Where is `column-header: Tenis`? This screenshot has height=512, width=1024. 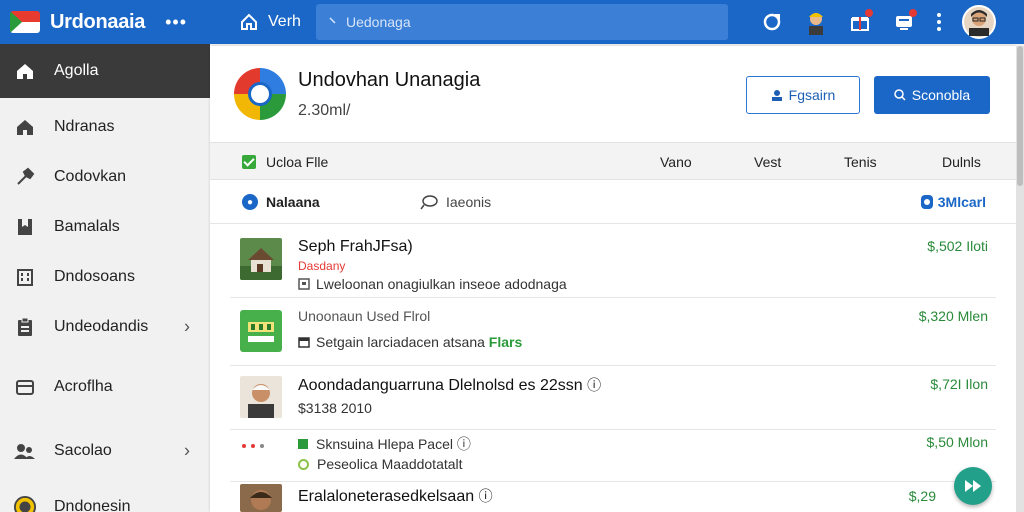 column-header: Tenis is located at coordinates (860, 162).